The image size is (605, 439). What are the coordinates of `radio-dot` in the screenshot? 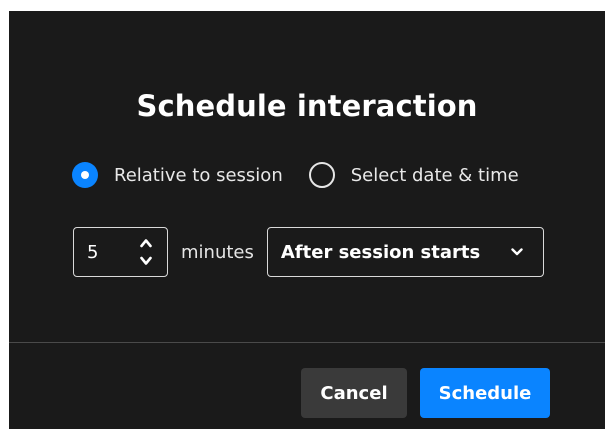 It's located at (85, 175).